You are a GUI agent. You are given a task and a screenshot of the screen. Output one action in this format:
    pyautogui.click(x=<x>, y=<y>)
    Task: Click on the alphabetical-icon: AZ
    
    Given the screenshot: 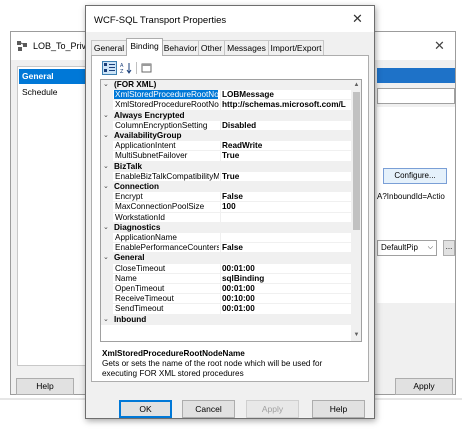 What is the action you would take?
    pyautogui.click(x=126, y=68)
    